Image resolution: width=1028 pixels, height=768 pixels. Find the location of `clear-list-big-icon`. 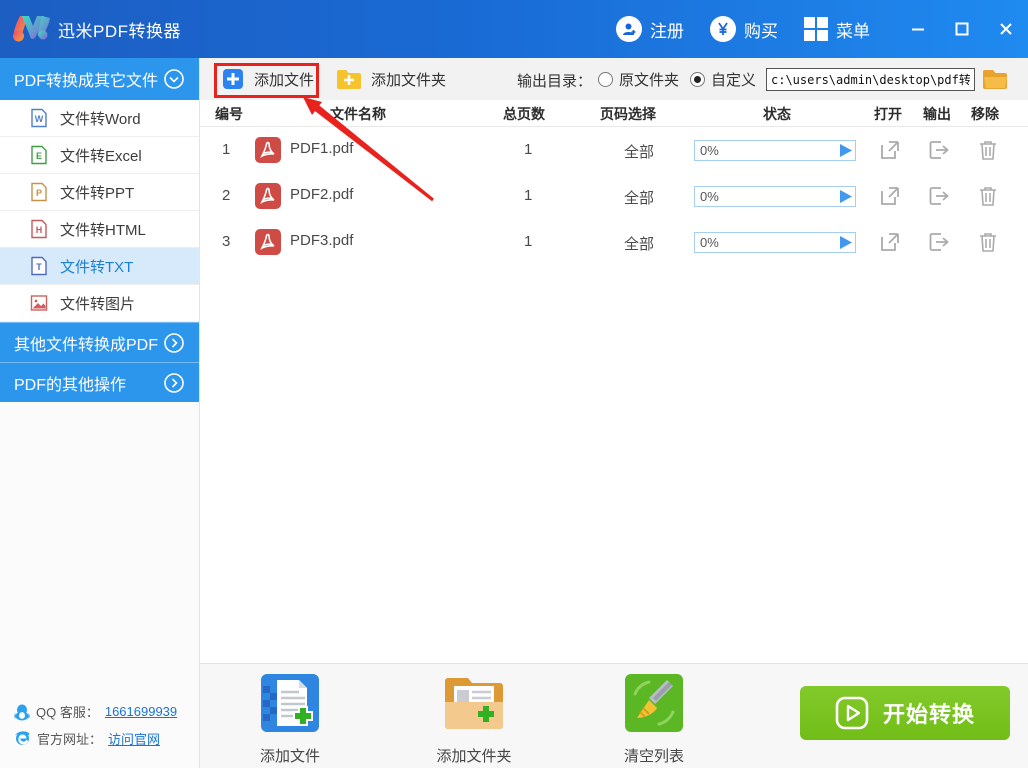

clear-list-big-icon is located at coordinates (654, 703).